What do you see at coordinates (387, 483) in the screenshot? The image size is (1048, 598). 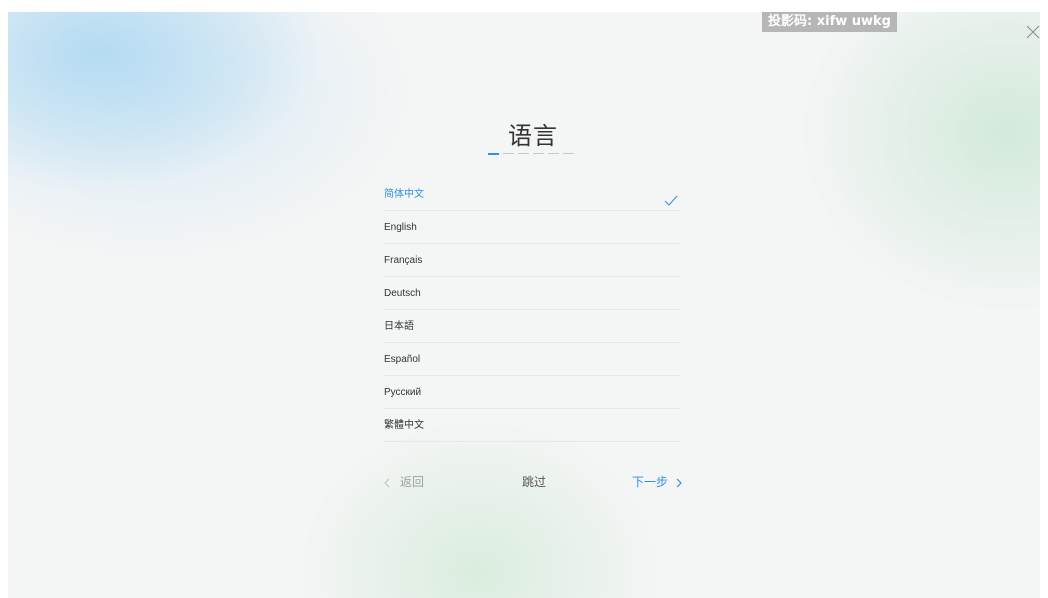 I see `chevron-left-icon` at bounding box center [387, 483].